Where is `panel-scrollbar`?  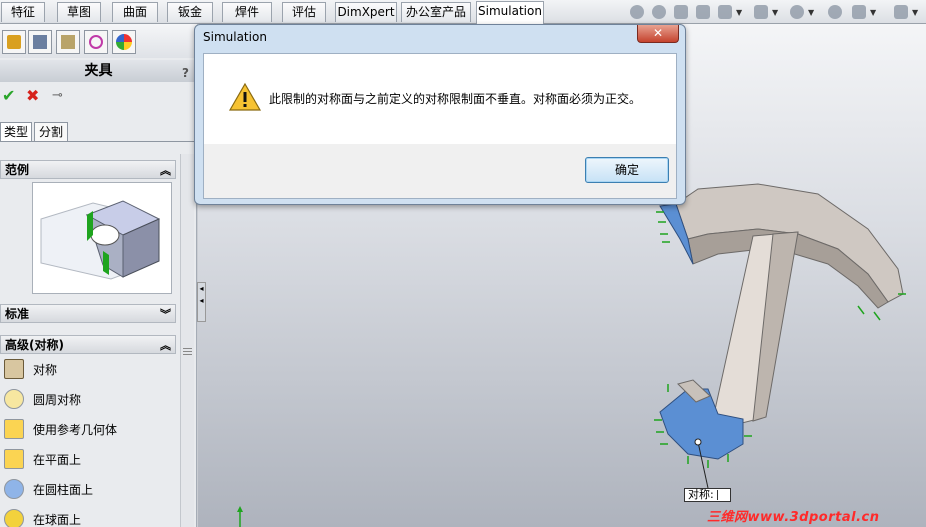
panel-scrollbar is located at coordinates (187, 340).